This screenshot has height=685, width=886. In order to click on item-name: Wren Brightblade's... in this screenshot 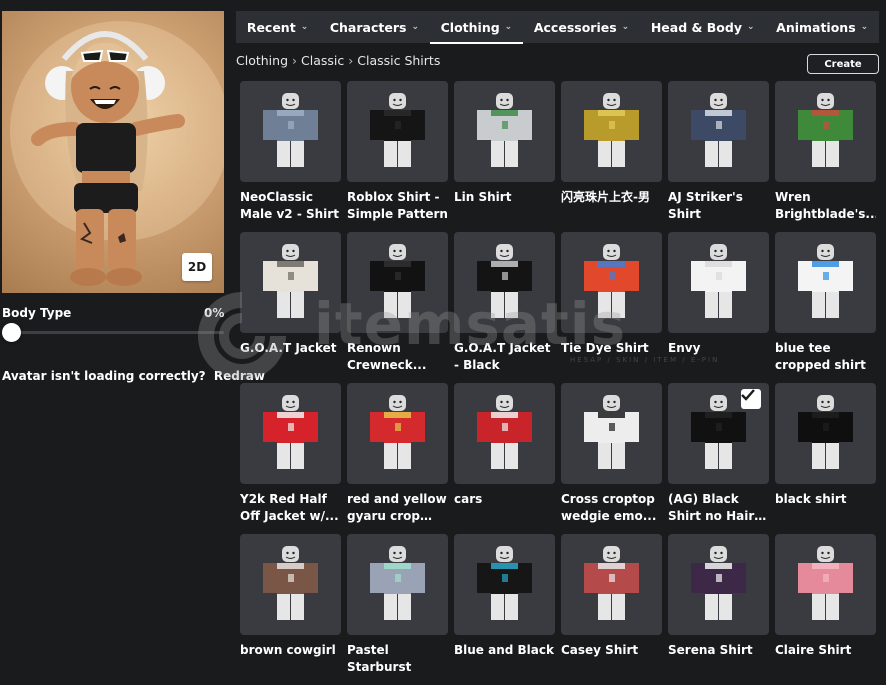, I will do `click(825, 205)`.